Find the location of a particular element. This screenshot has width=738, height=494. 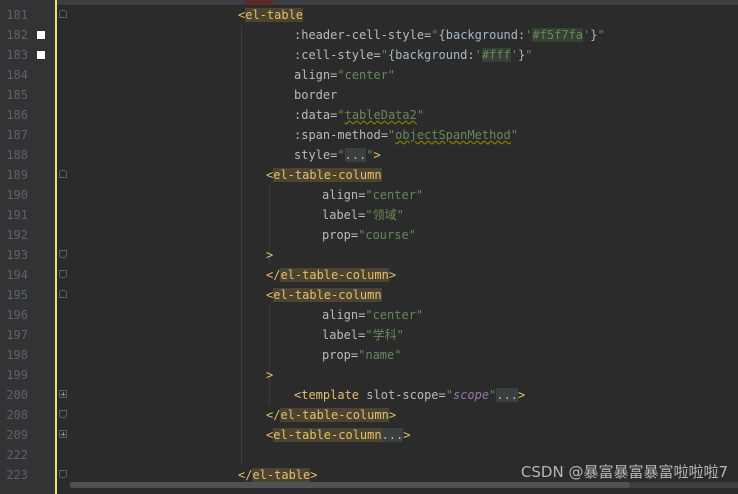

line-number: 192 is located at coordinates (17, 235).